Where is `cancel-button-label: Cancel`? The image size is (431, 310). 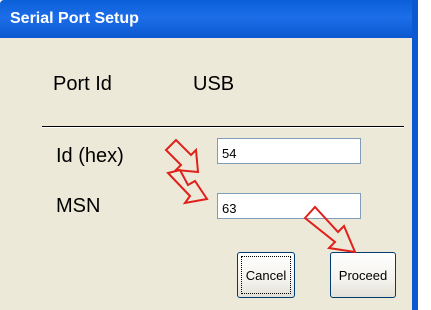 cancel-button-label: Cancel is located at coordinates (266, 275).